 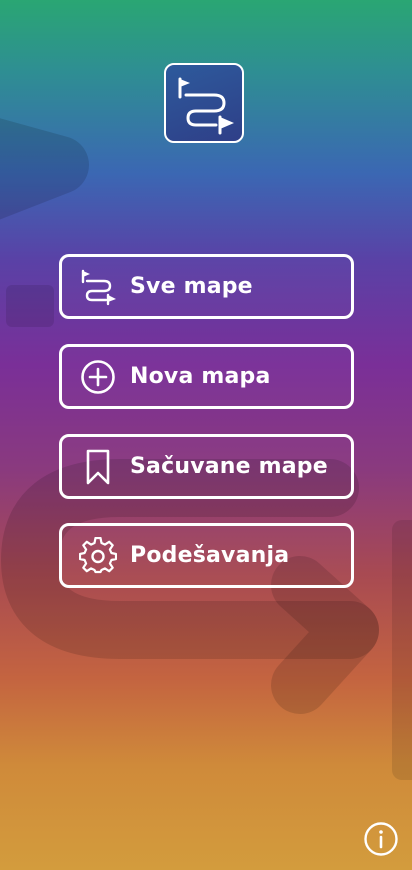 What do you see at coordinates (98, 377) in the screenshot?
I see `plus-circle-icon` at bounding box center [98, 377].